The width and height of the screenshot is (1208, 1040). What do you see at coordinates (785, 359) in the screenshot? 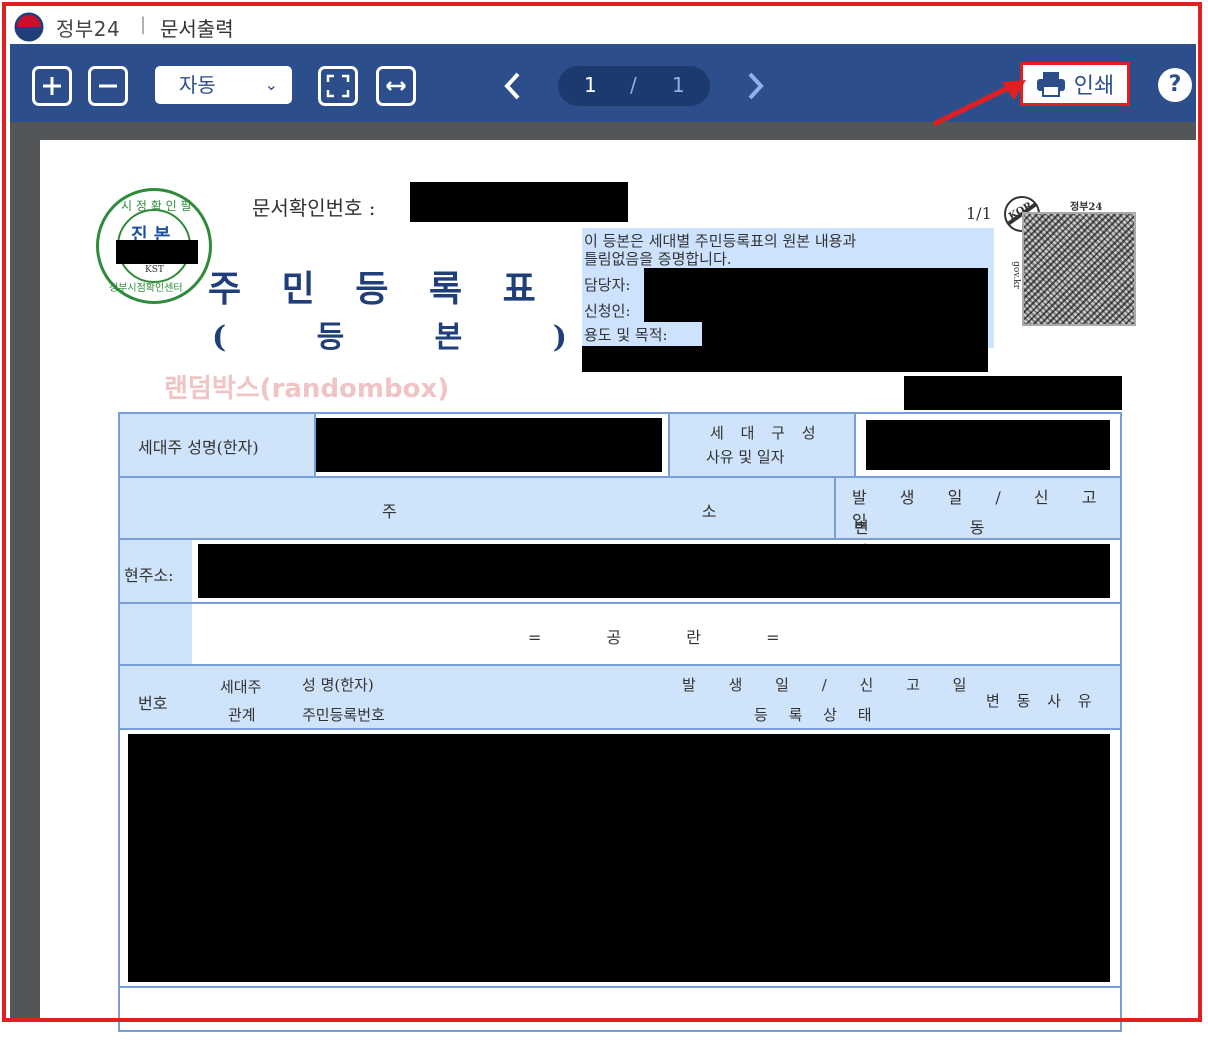
I see `redacted-purpose-cont` at bounding box center [785, 359].